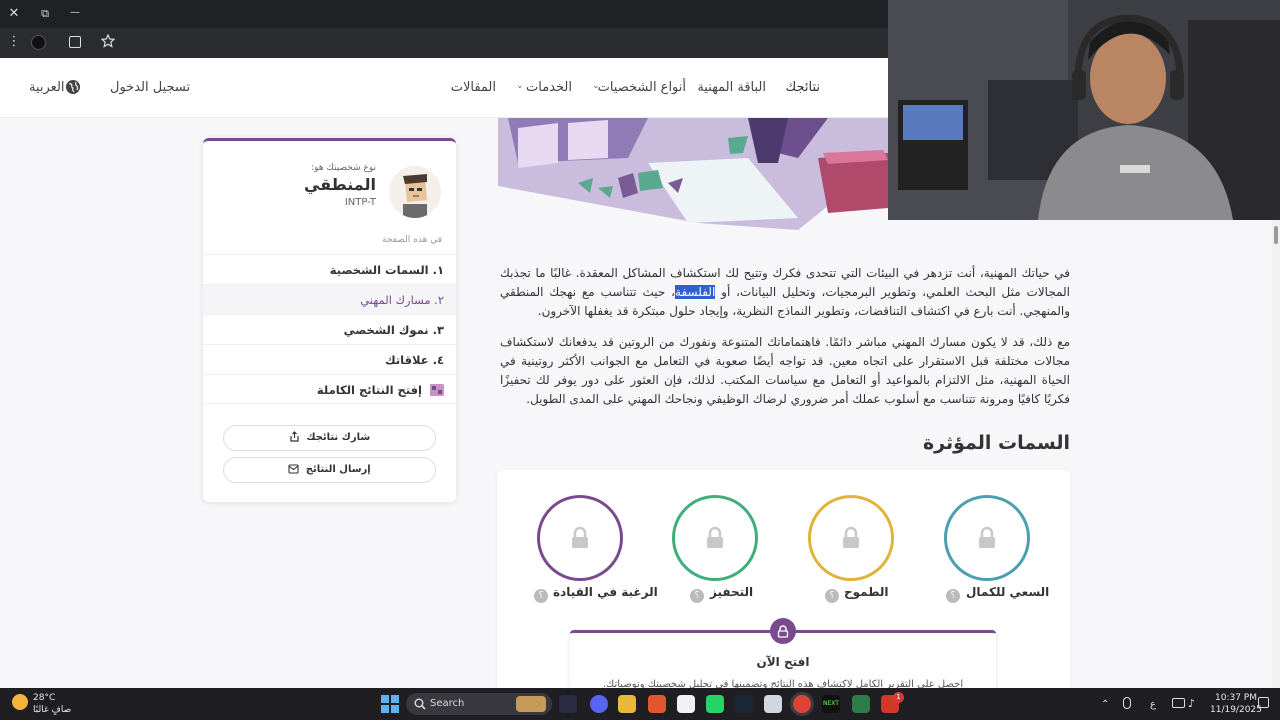  Describe the element at coordinates (473, 87) in the screenshot. I see `nav-articles: المقالات` at that location.